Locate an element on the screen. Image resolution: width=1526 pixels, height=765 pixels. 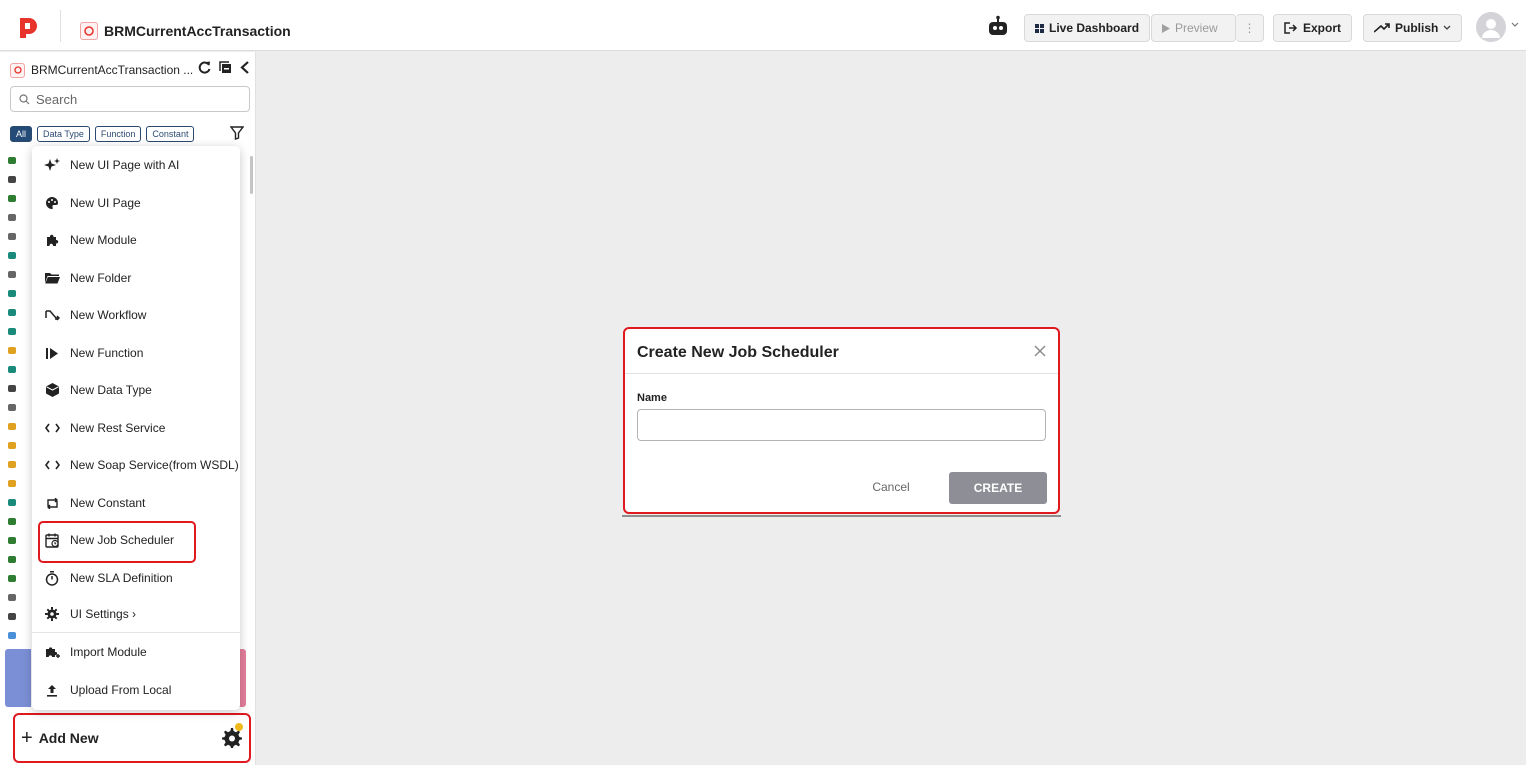
import-puzzle-icon is located at coordinates (52, 652).